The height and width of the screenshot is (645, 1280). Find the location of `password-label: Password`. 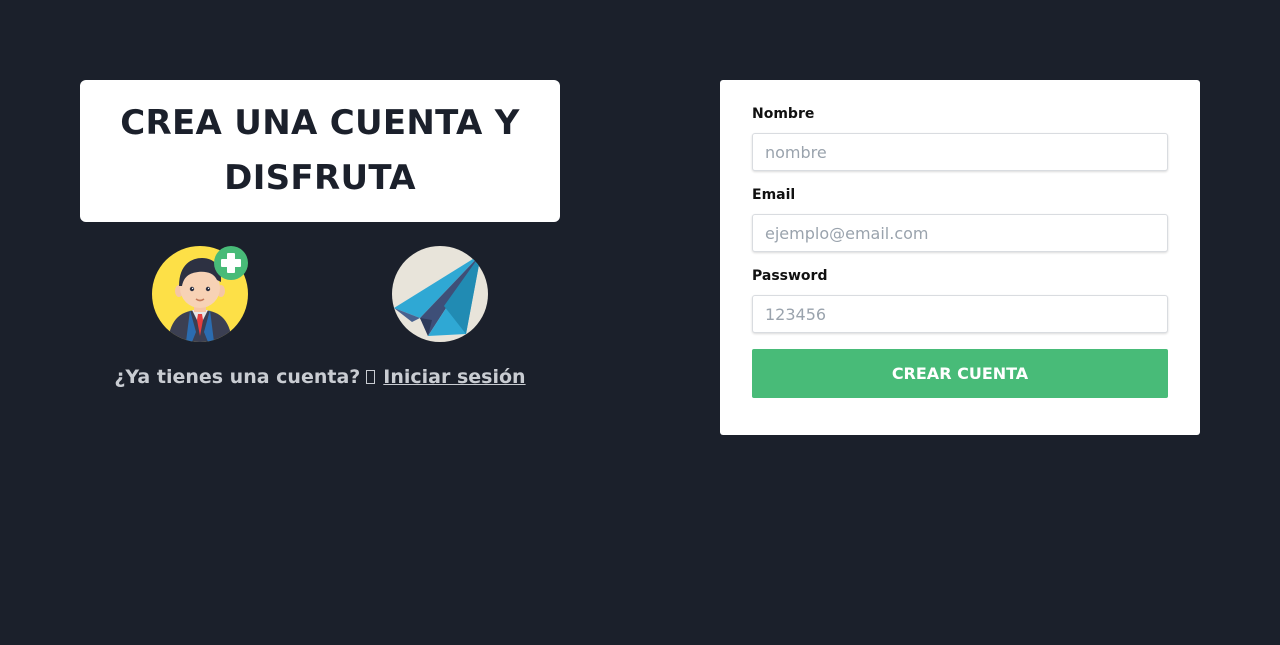

password-label: Password is located at coordinates (790, 276).